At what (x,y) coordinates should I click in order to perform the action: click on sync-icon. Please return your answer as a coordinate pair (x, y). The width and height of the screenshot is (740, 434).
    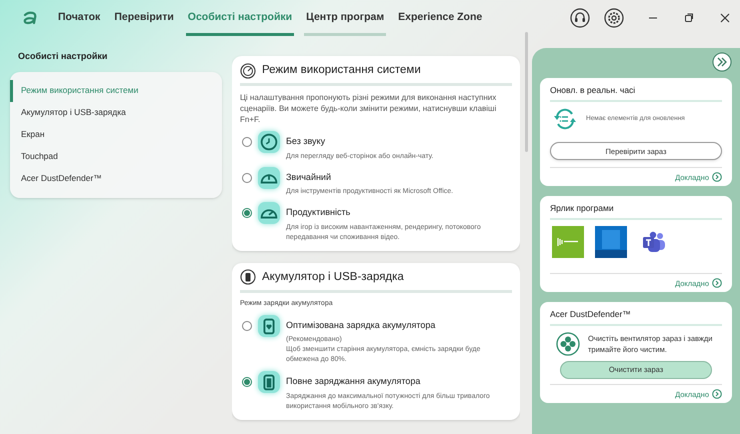
    Looking at the image, I should click on (565, 119).